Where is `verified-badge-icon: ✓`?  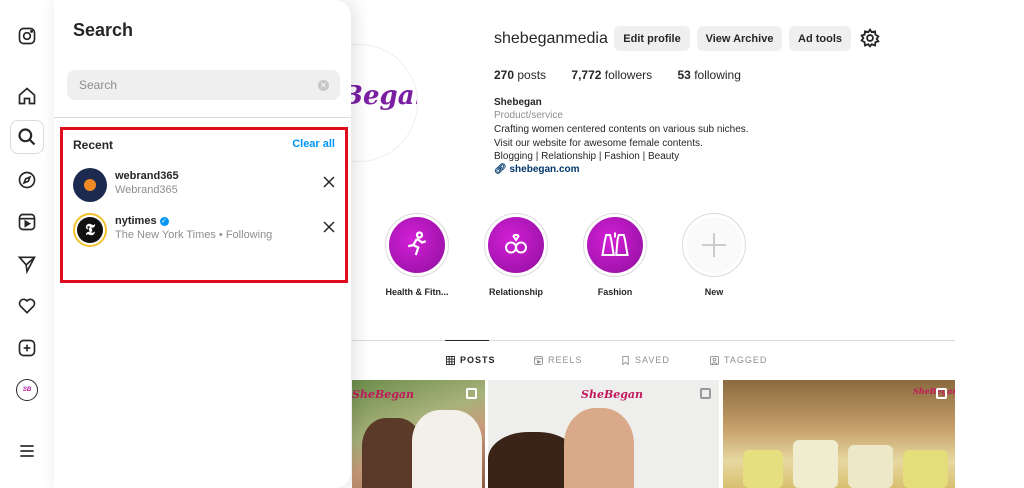 verified-badge-icon: ✓ is located at coordinates (164, 221).